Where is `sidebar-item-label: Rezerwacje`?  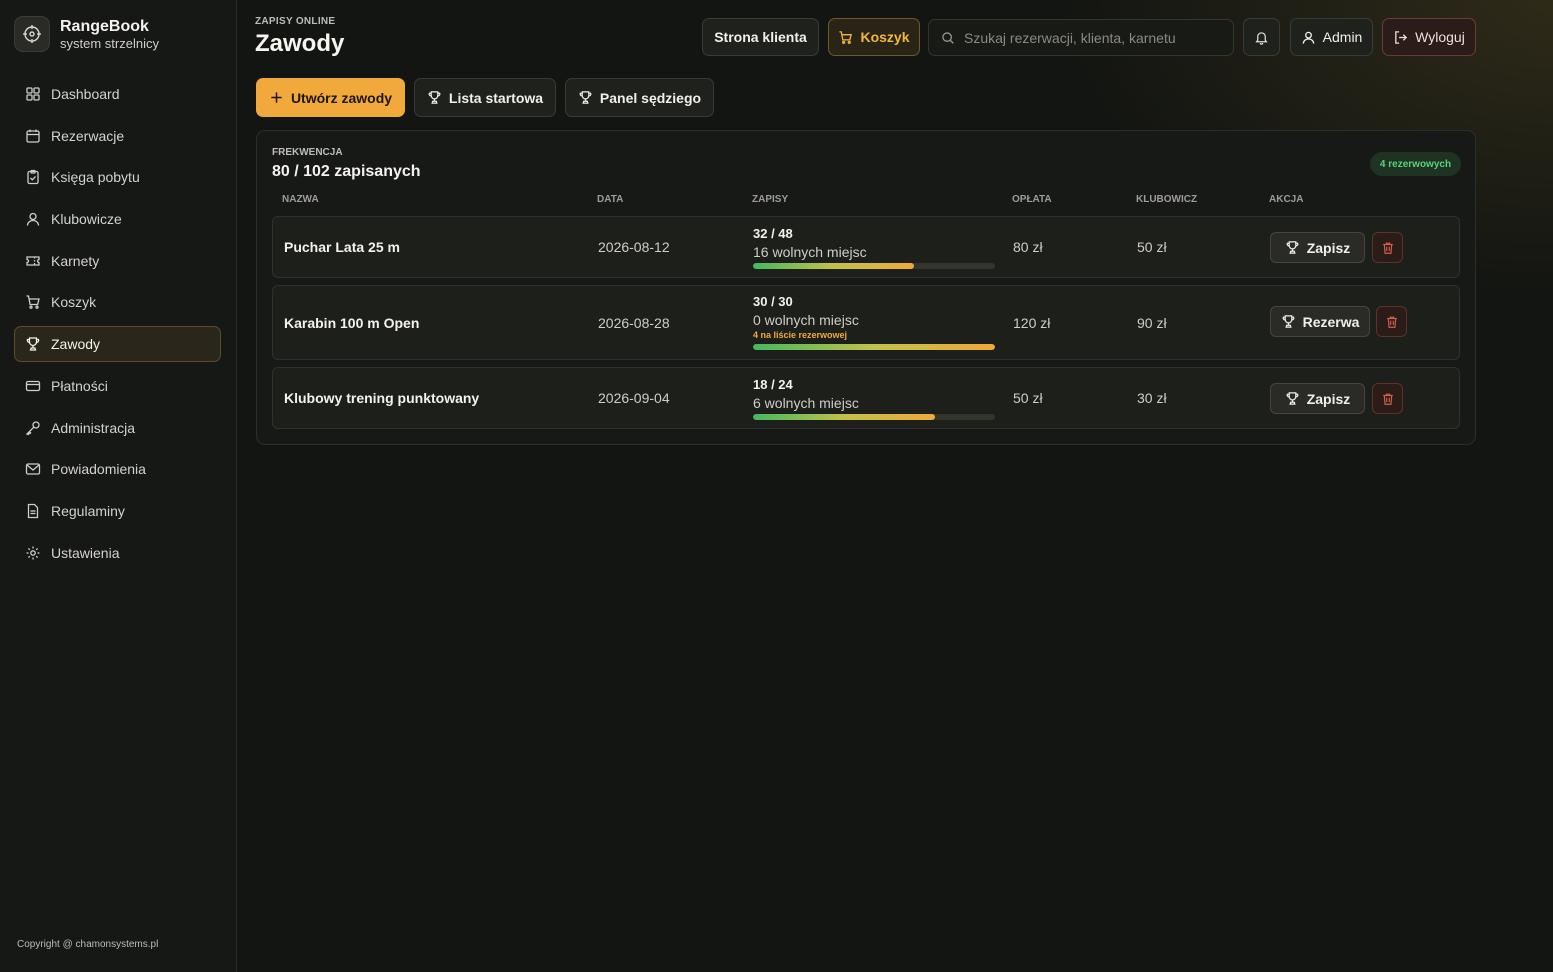 sidebar-item-label: Rezerwacje is located at coordinates (88, 135).